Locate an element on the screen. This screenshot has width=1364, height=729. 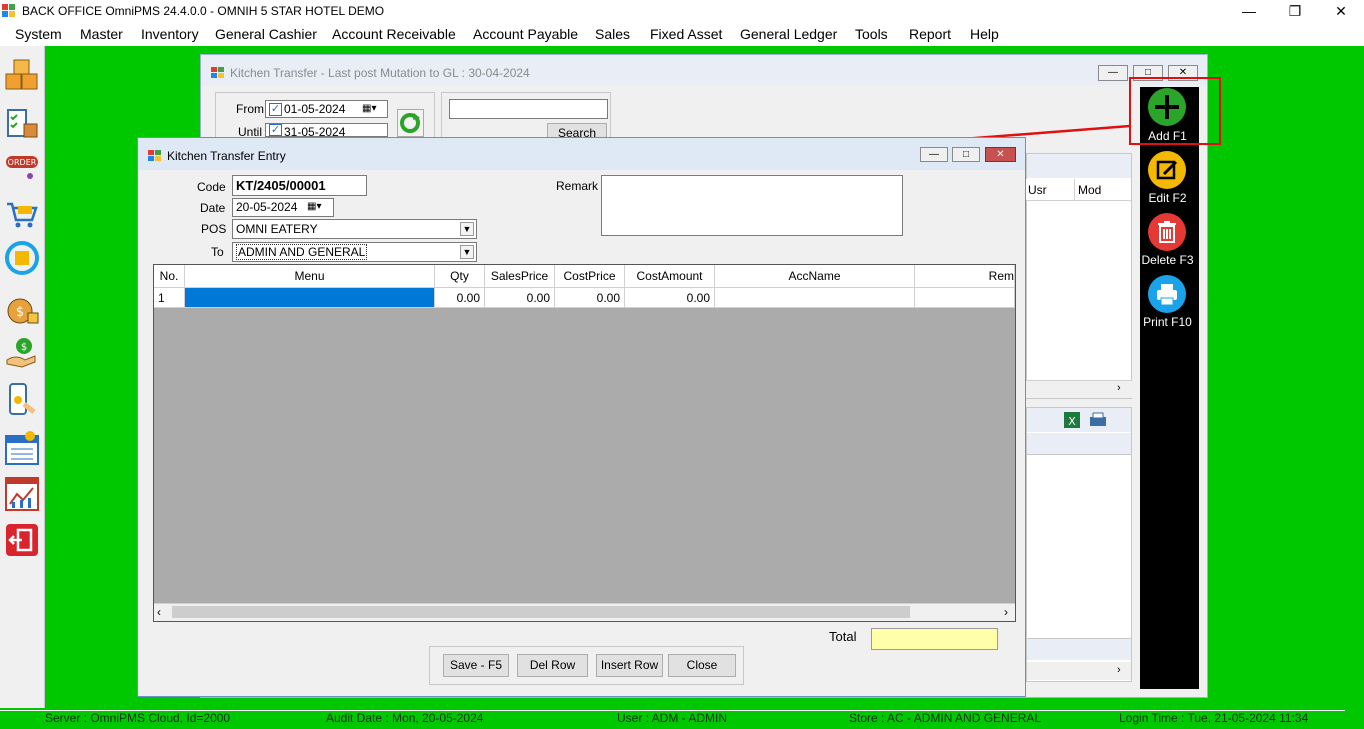
menu-account-receivable: Account Receivable is located at coordinates (394, 34).